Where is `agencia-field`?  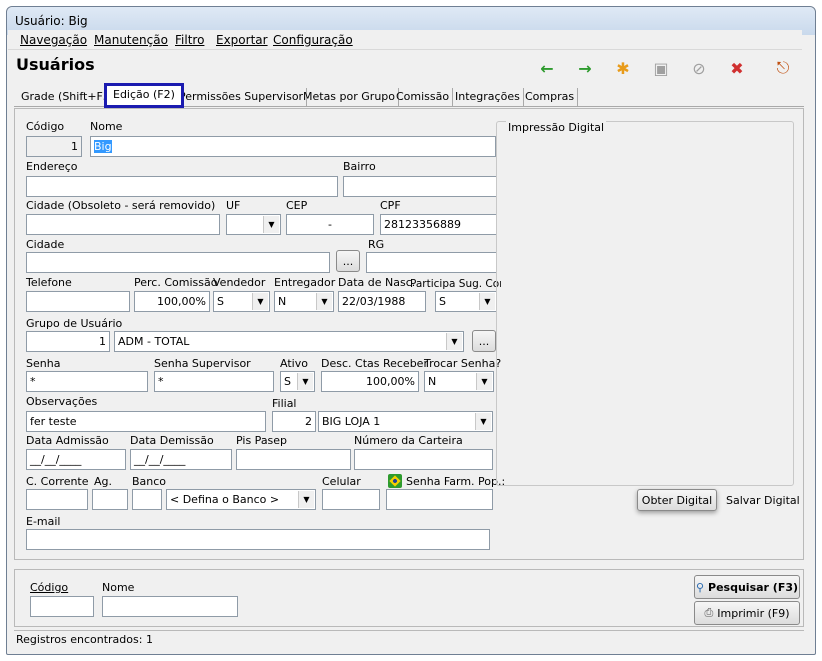 agencia-field is located at coordinates (110, 499).